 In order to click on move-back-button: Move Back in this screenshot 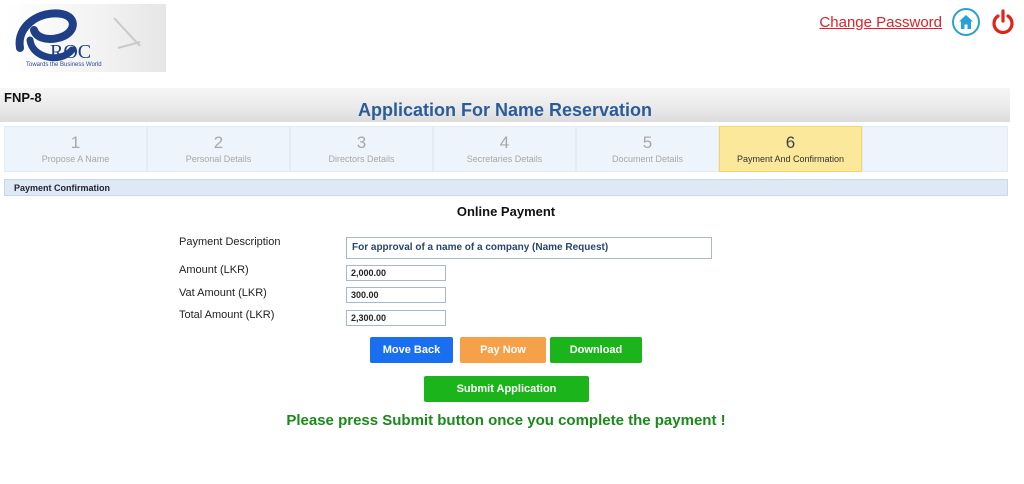, I will do `click(411, 350)`.